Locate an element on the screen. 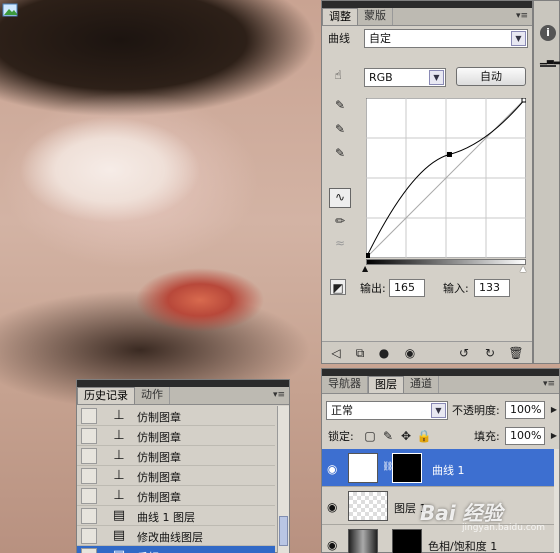 Image resolution: width=560 pixels, height=553 pixels. smooth-curve-icon: ≈ is located at coordinates (340, 243).